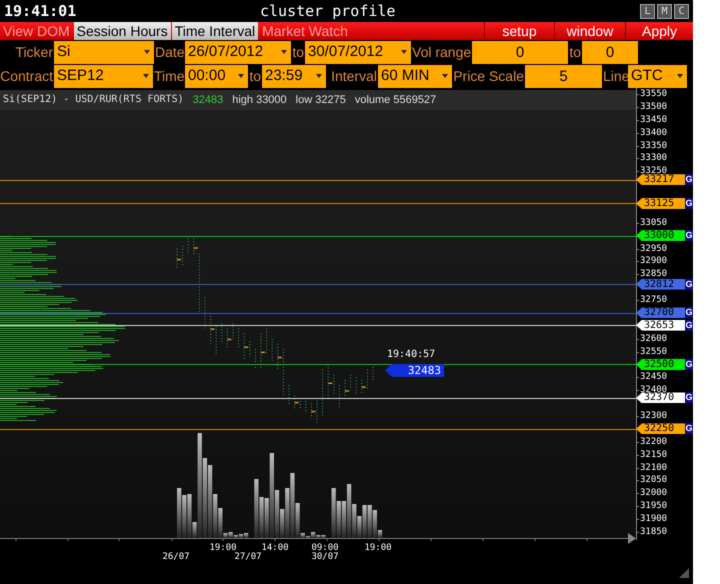 This screenshot has height=584, width=720. I want to click on price-label: 31950, so click(653, 506).